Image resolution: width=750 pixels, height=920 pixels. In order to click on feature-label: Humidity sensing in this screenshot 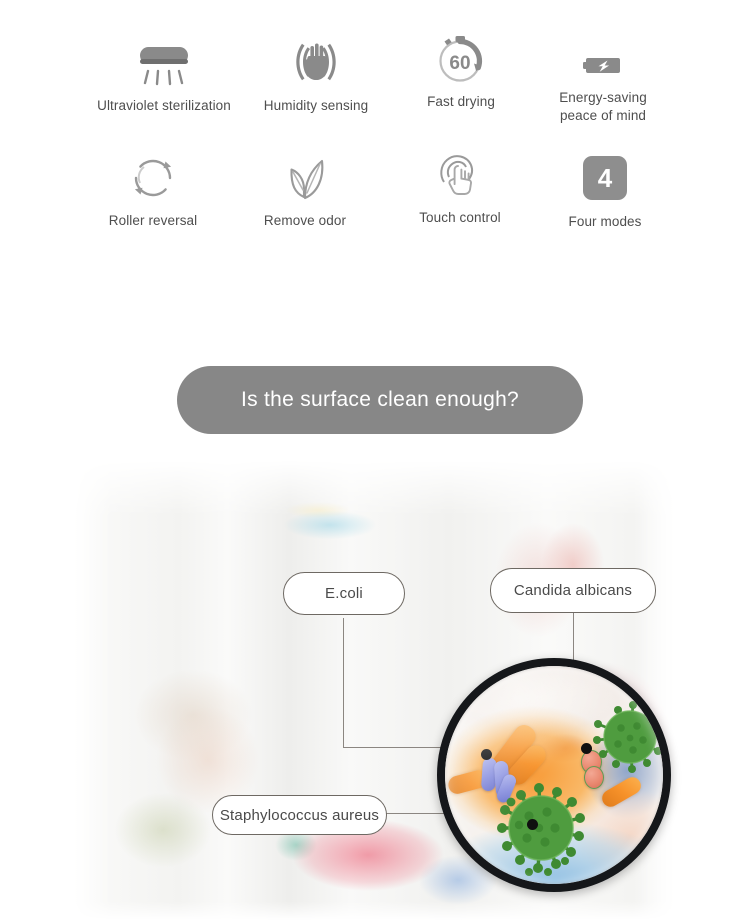, I will do `click(316, 105)`.